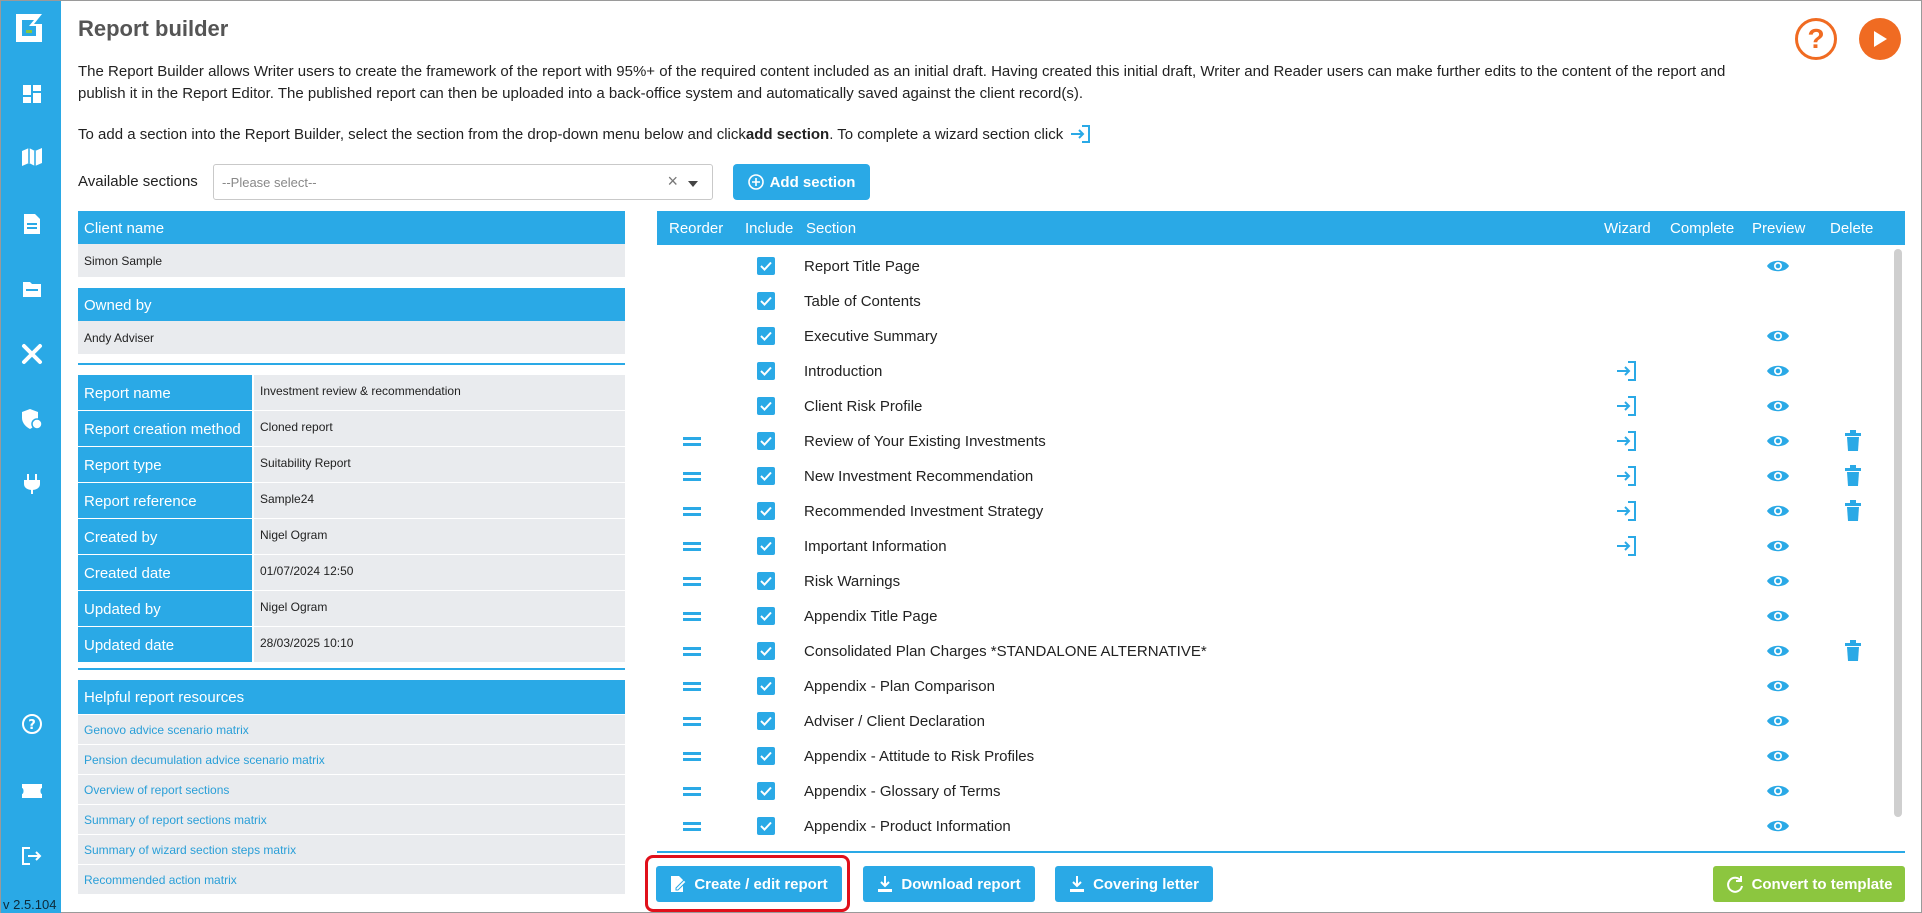 Image resolution: width=1922 pixels, height=913 pixels. I want to click on detail-key: Updated date, so click(165, 644).